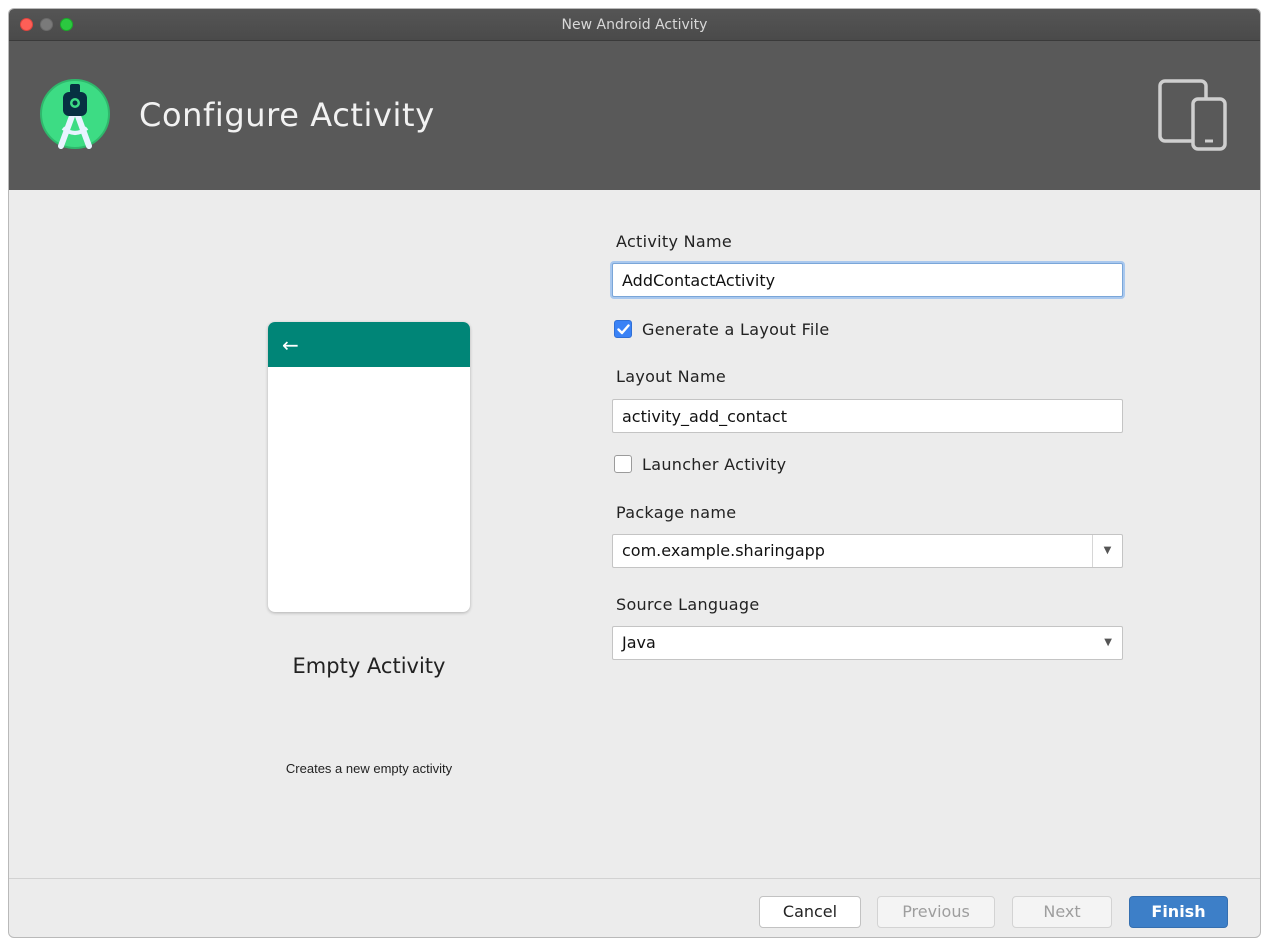 Image resolution: width=1264 pixels, height=940 pixels. Describe the element at coordinates (1192, 115) in the screenshot. I see `tablet-phone-icon` at that location.